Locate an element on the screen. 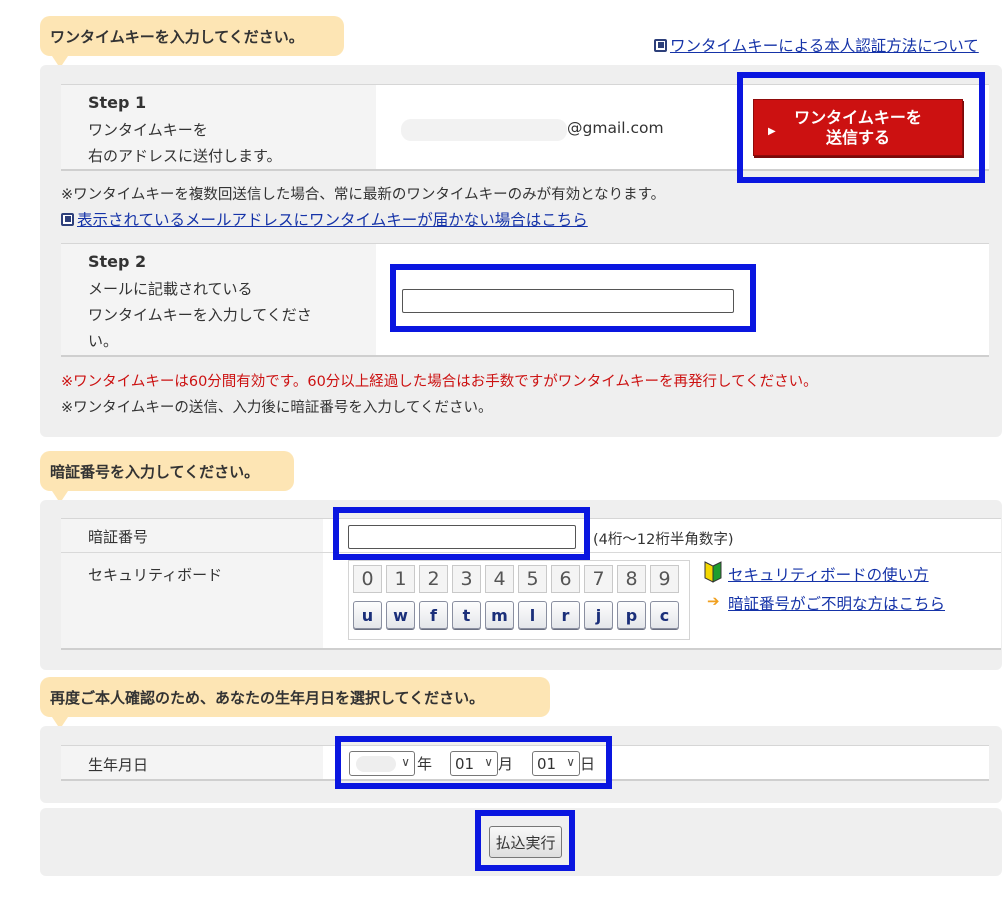 This screenshot has height=900, width=1002. board-key-u: u is located at coordinates (367, 615).